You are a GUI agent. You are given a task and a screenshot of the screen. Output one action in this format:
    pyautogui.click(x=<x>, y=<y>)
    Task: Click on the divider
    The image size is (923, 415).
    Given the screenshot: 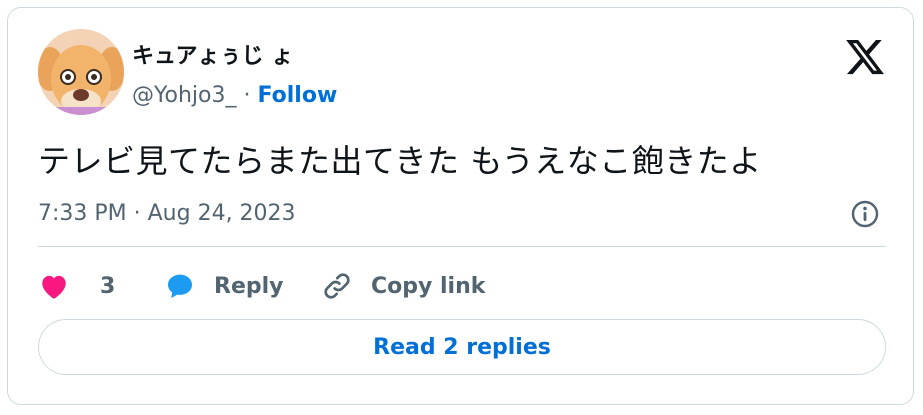 What is the action you would take?
    pyautogui.click(x=462, y=246)
    